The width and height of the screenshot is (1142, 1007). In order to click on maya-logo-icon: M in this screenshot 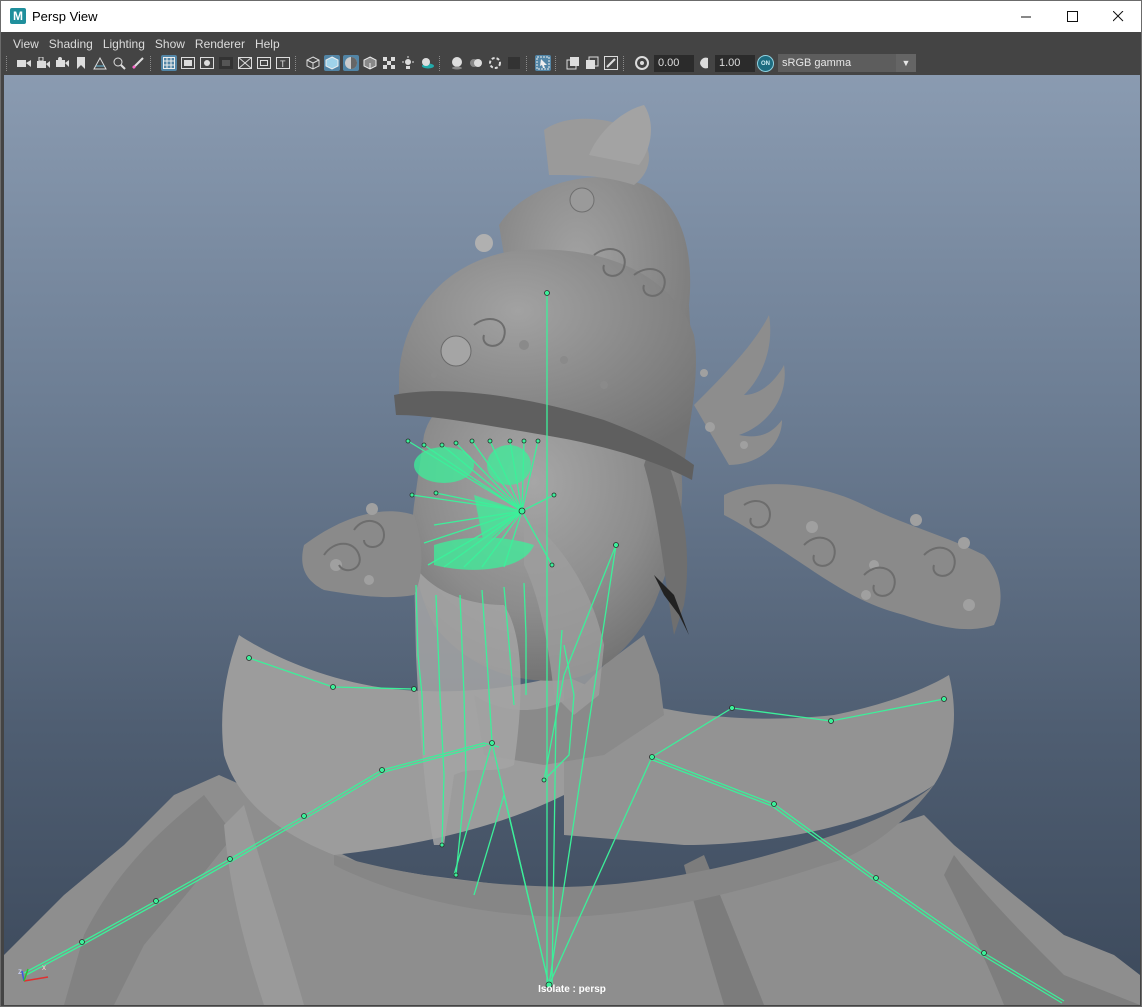, I will do `click(18, 16)`.